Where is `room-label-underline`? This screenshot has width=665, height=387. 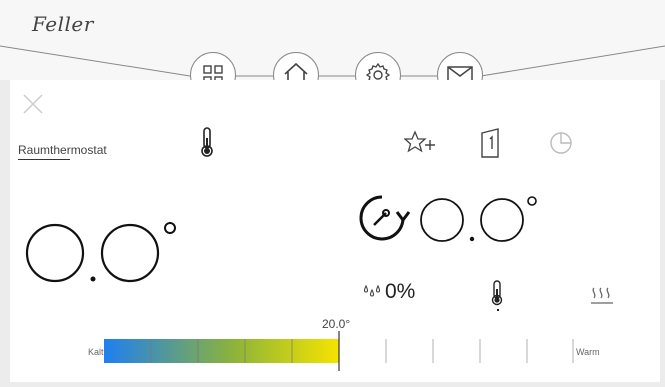 room-label-underline is located at coordinates (44, 159).